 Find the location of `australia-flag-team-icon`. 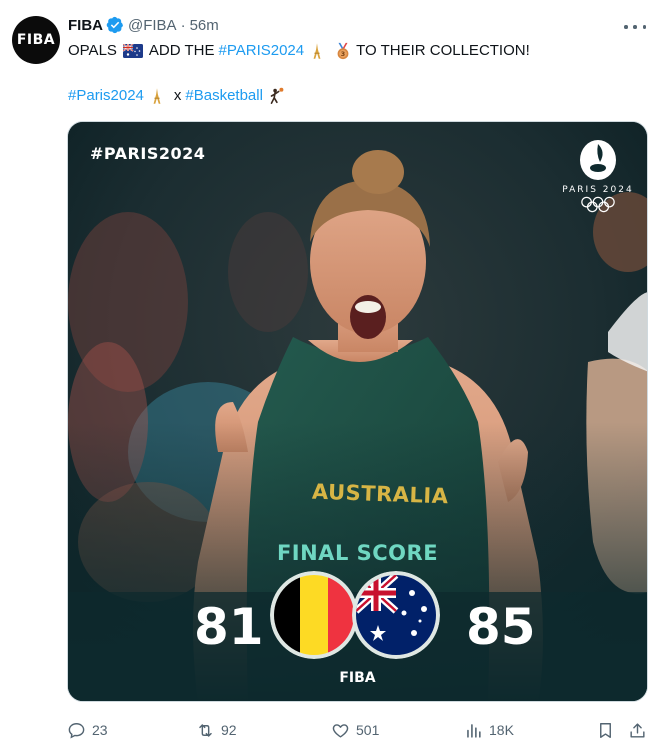

australia-flag-team-icon is located at coordinates (396, 615).